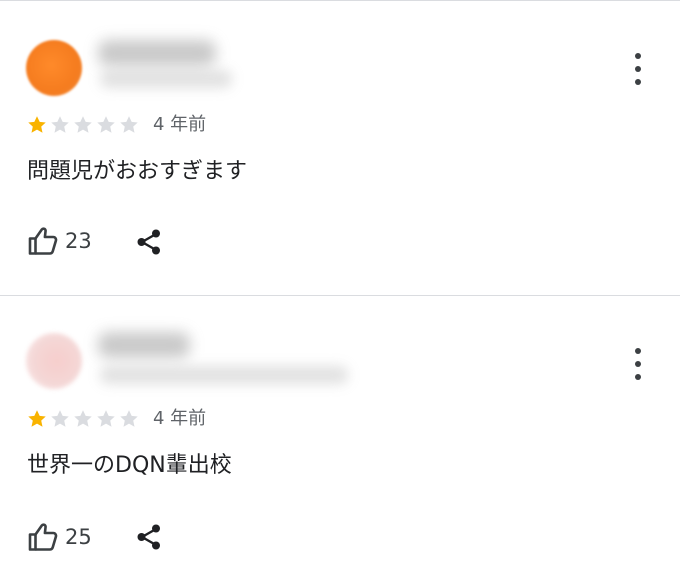 The image size is (680, 579). What do you see at coordinates (59, 241) in the screenshot?
I see `like-button: 23` at bounding box center [59, 241].